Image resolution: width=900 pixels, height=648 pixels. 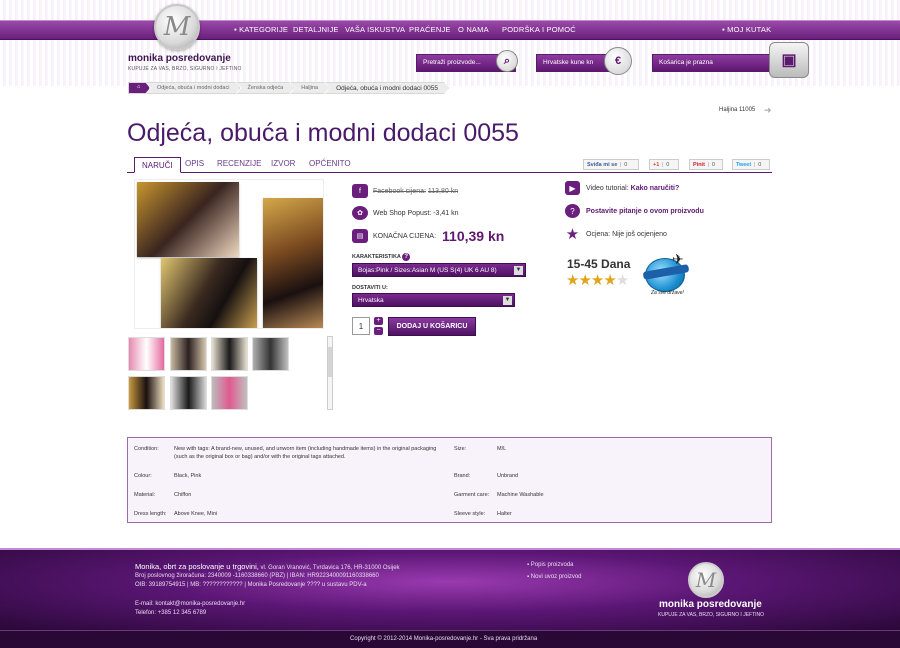 I want to click on tweet-label: Tweet, so click(x=744, y=165).